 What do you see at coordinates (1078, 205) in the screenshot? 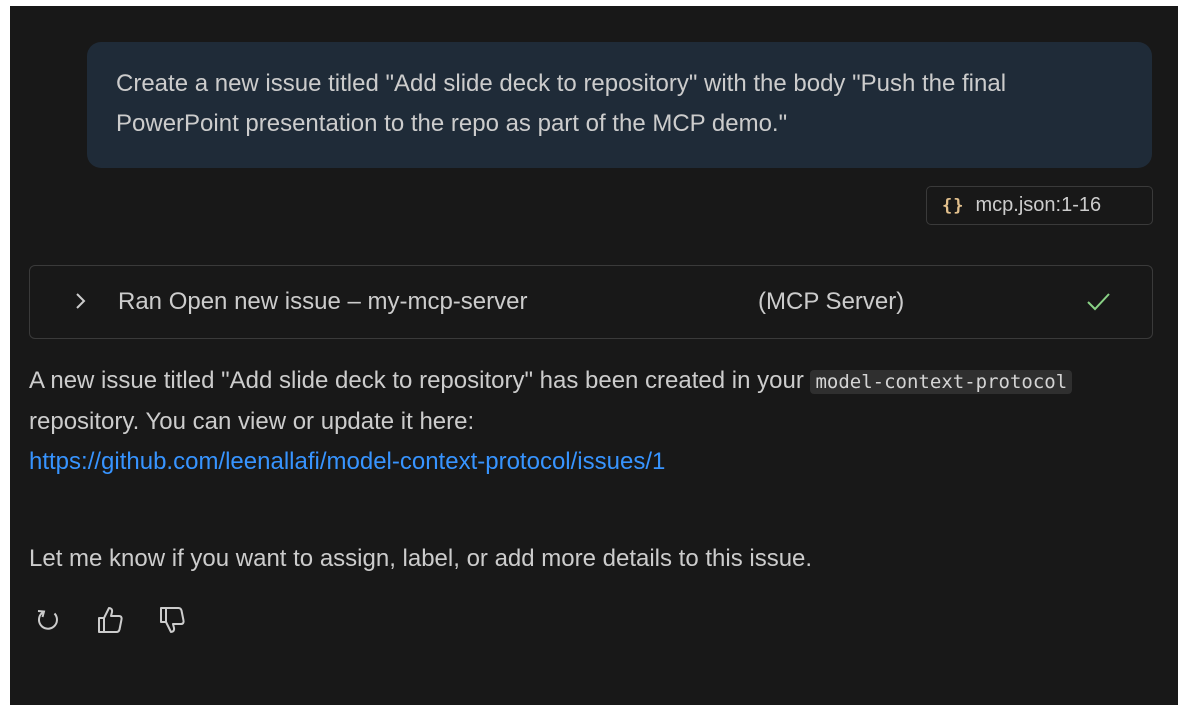
I see `attachment-range: :1-16` at bounding box center [1078, 205].